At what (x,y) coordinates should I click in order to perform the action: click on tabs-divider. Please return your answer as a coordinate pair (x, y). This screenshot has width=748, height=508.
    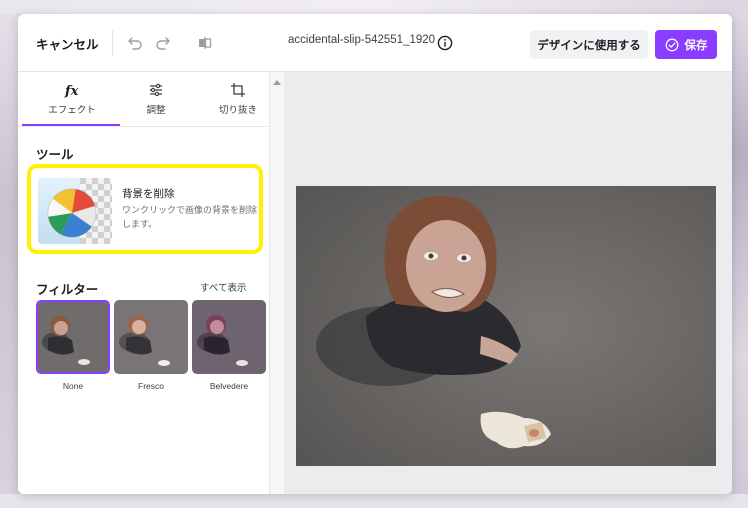
    Looking at the image, I should click on (144, 126).